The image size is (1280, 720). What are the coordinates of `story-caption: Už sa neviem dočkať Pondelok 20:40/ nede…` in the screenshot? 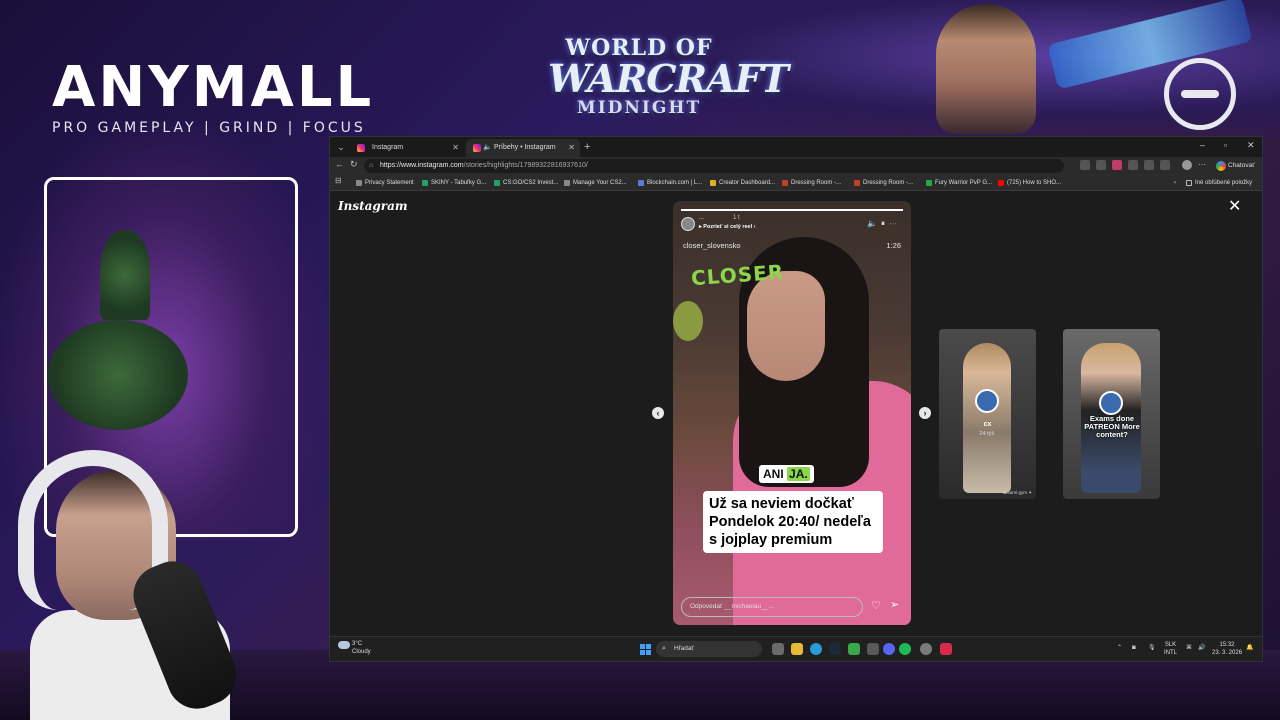 It's located at (793, 522).